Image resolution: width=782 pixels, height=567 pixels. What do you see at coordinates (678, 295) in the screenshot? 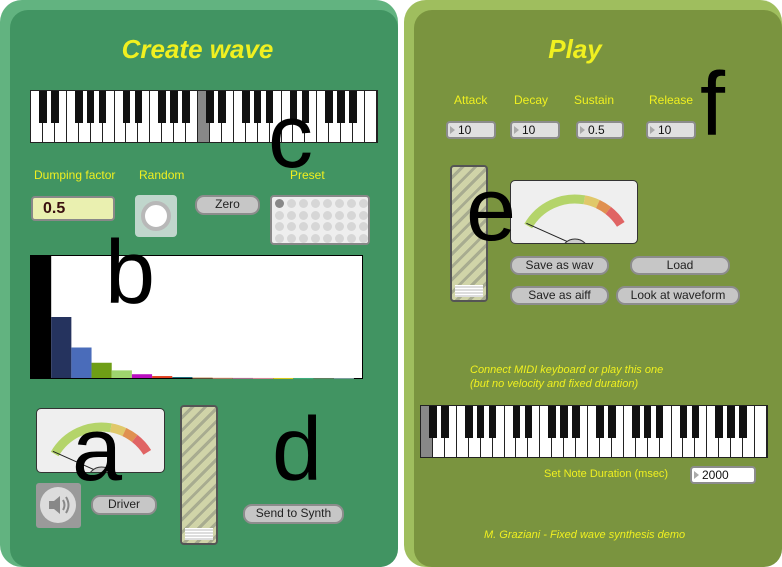
I see `look-at-waveform-button: Look at waveform` at bounding box center [678, 295].